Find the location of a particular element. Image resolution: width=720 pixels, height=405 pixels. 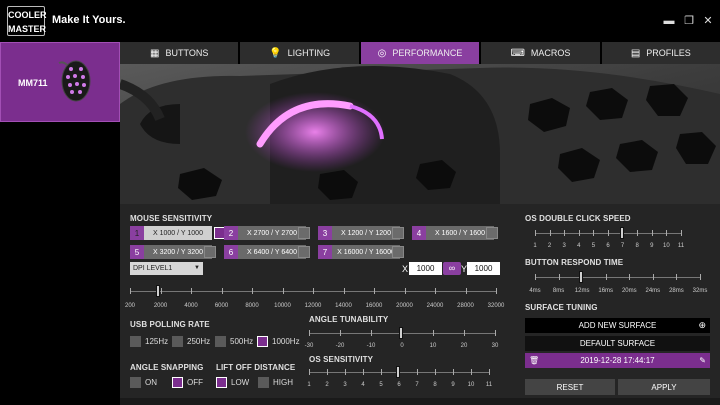

saved-surface-item: 🗑 2019-12-28 17:44:17 ✎ is located at coordinates (617, 360).